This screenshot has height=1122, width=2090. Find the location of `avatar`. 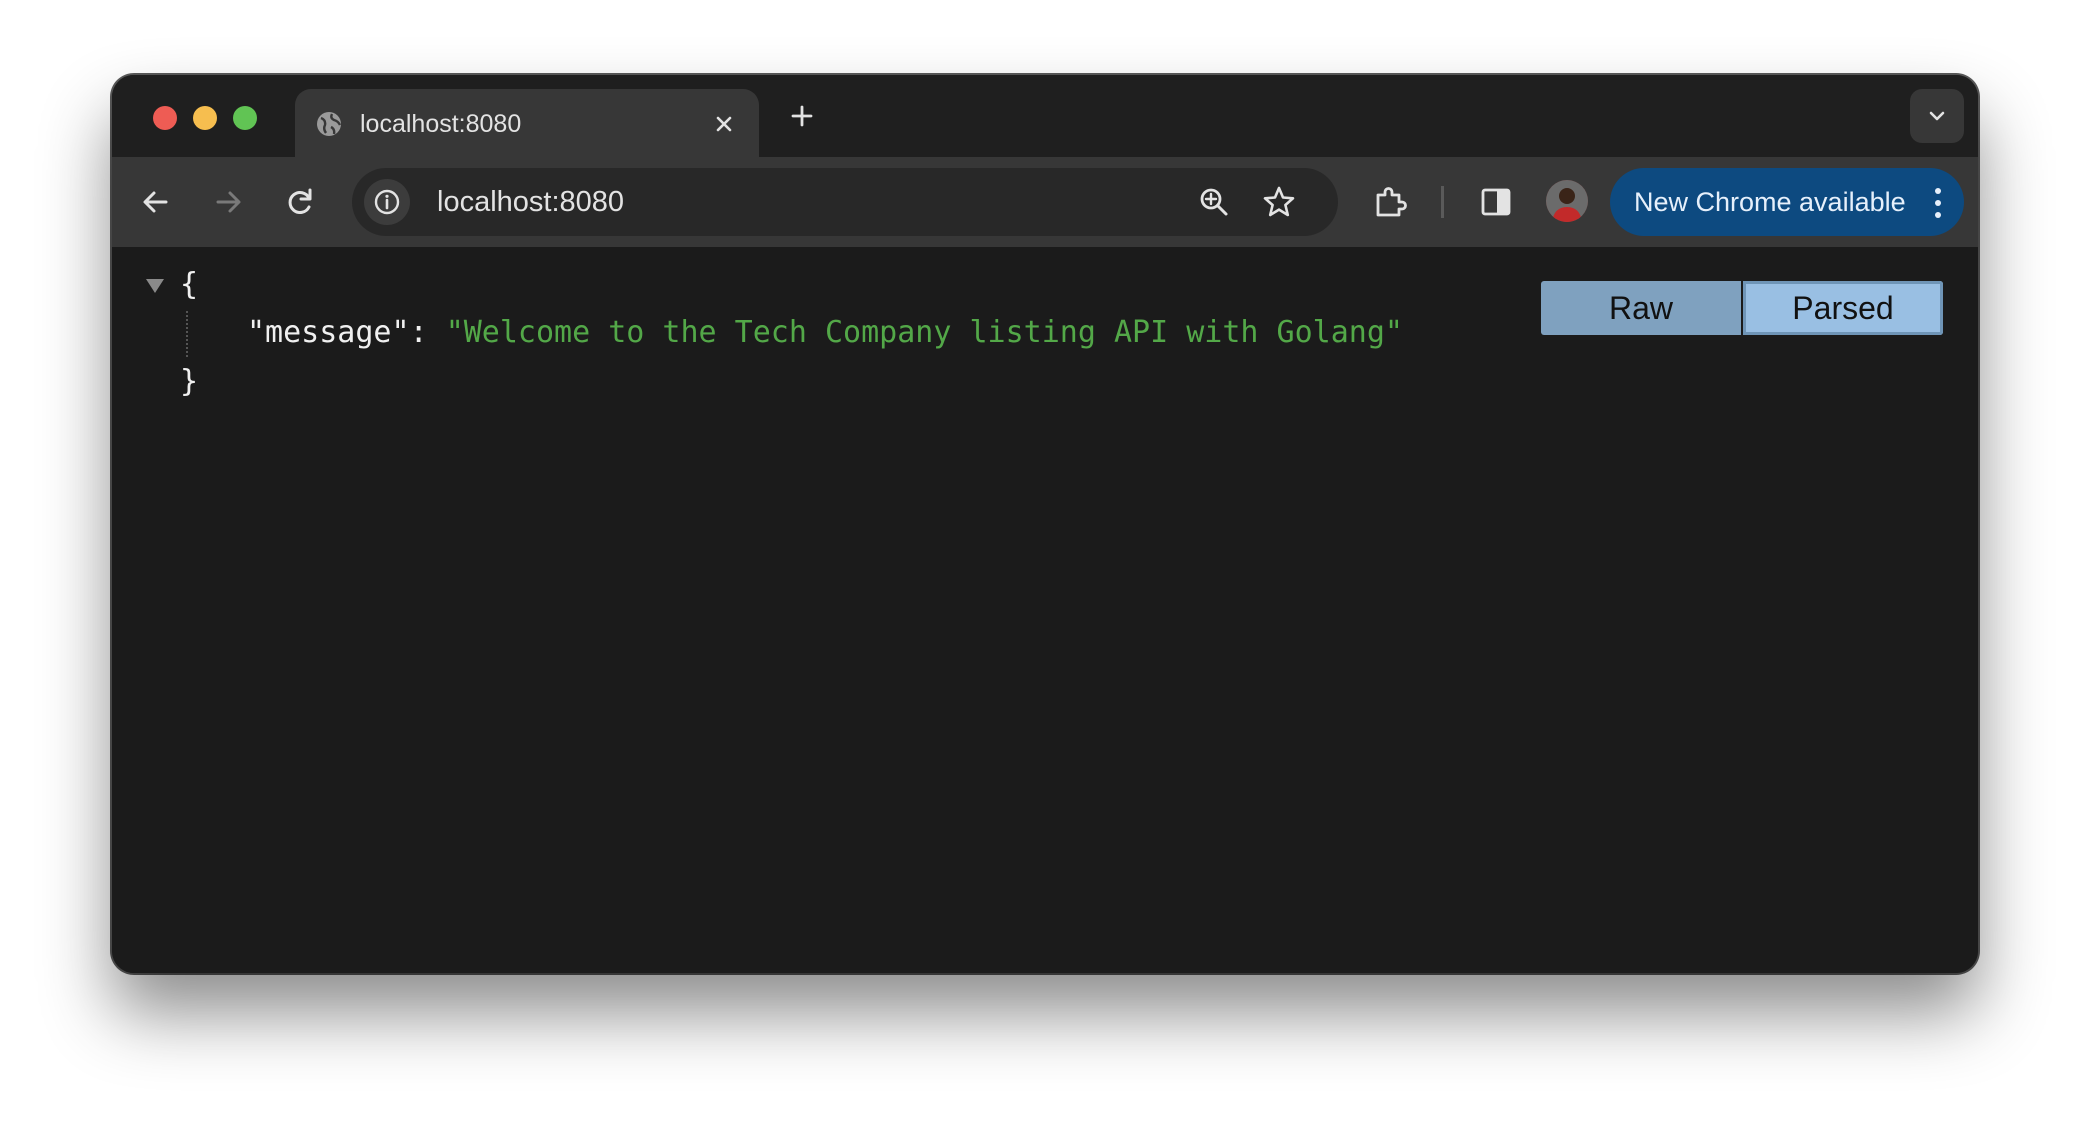

avatar is located at coordinates (1567, 201).